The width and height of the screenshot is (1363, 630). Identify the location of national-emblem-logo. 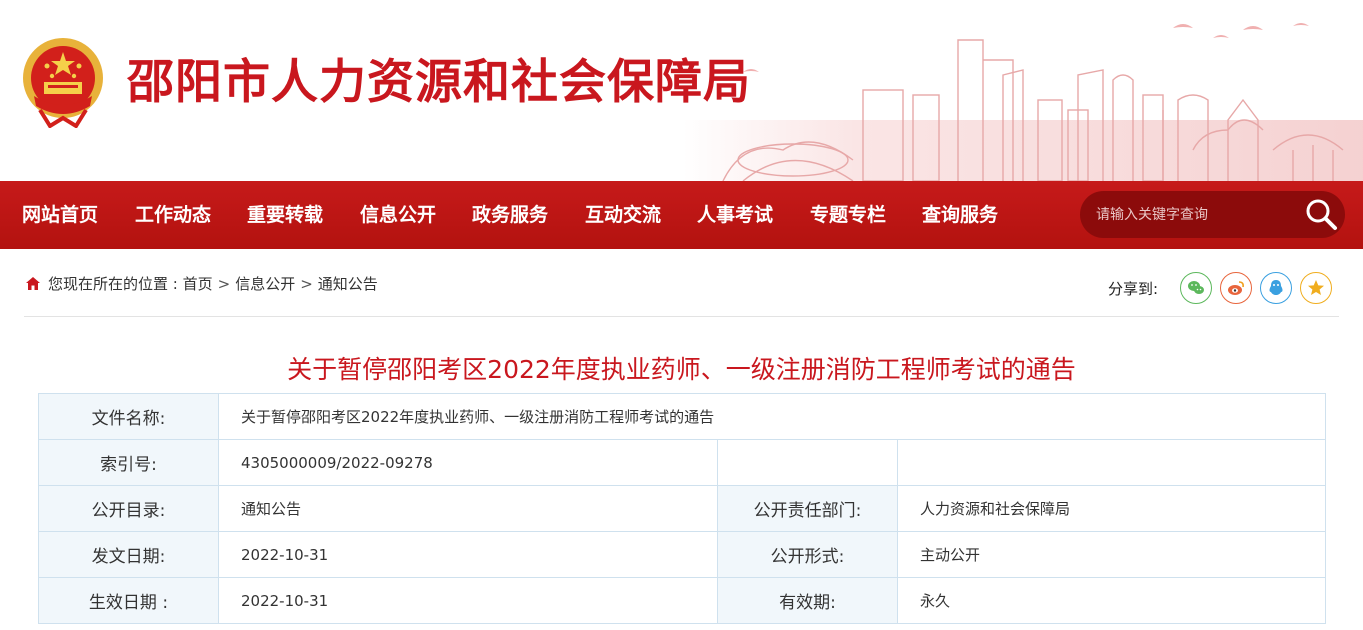
(63, 83).